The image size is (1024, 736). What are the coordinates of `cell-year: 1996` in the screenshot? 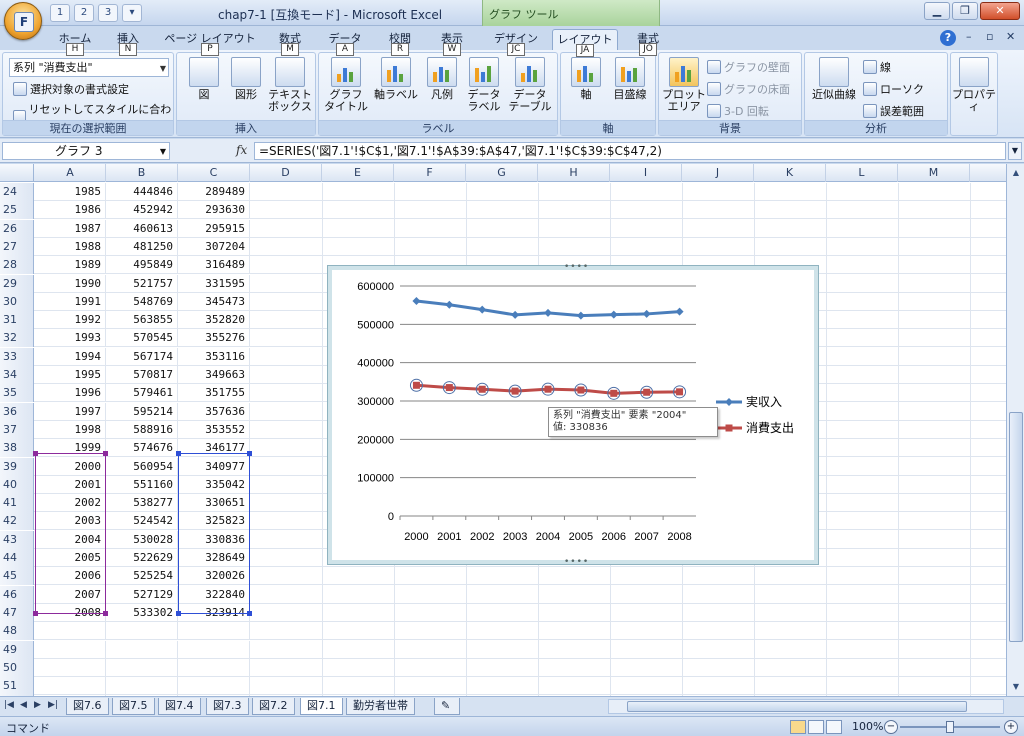 It's located at (70, 393).